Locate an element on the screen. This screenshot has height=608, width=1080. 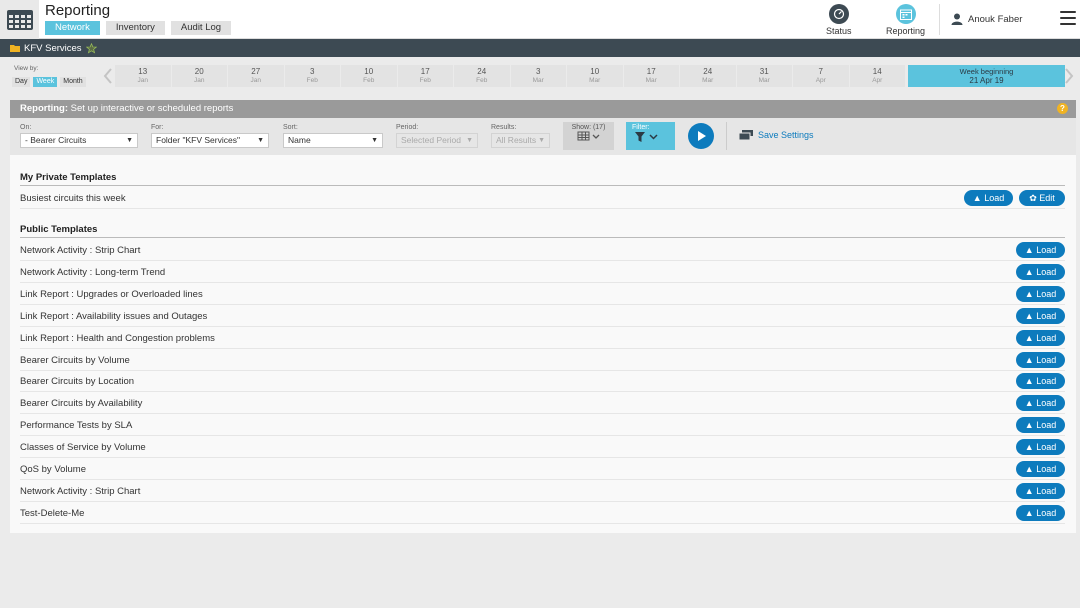
week-cell: 27 Jan is located at coordinates (256, 76).